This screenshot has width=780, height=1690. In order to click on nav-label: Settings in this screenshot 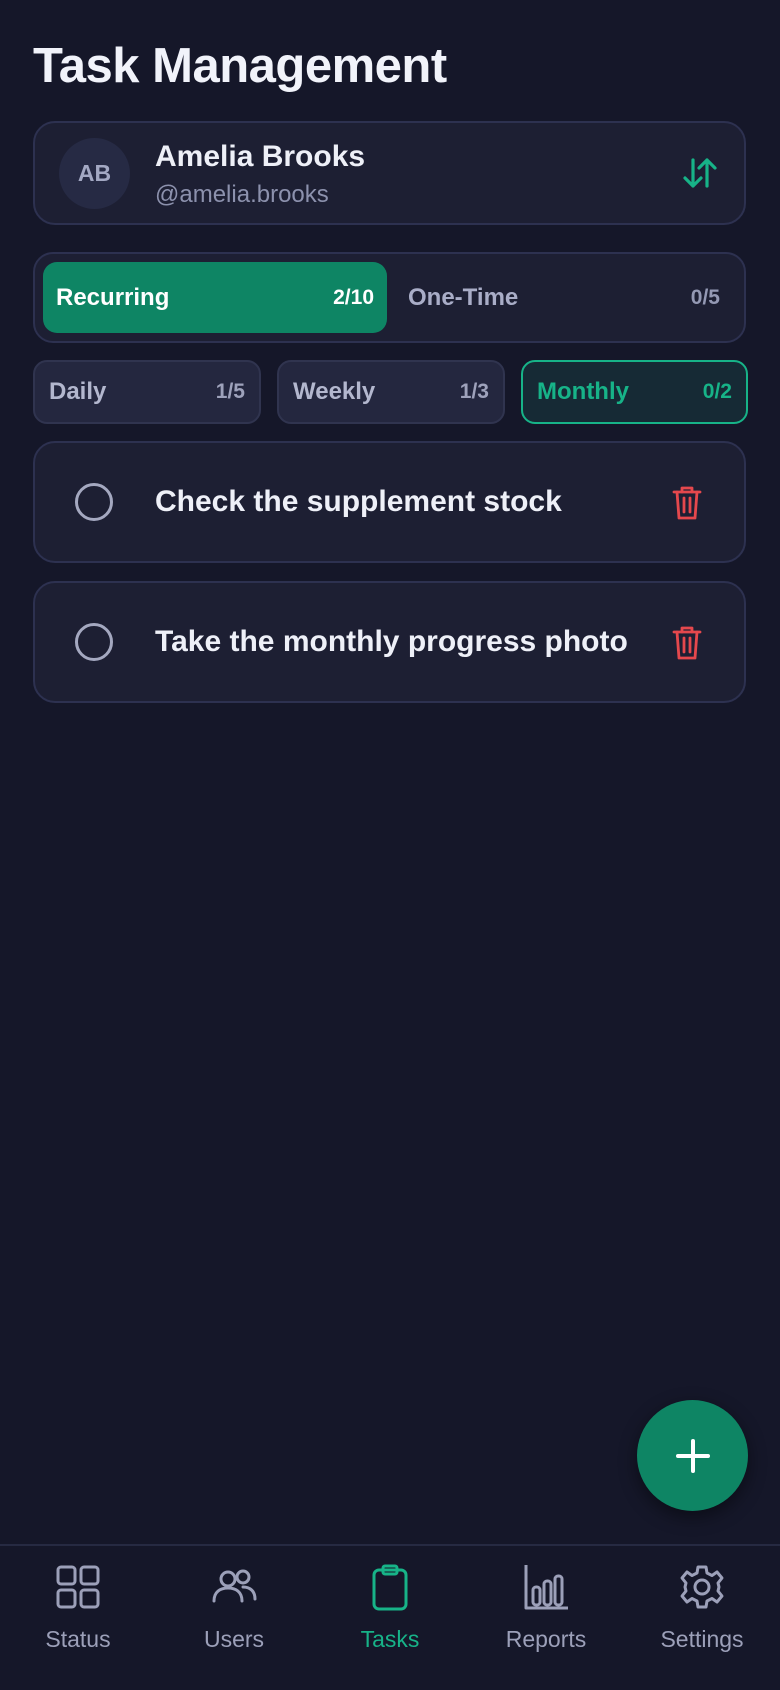, I will do `click(702, 1639)`.